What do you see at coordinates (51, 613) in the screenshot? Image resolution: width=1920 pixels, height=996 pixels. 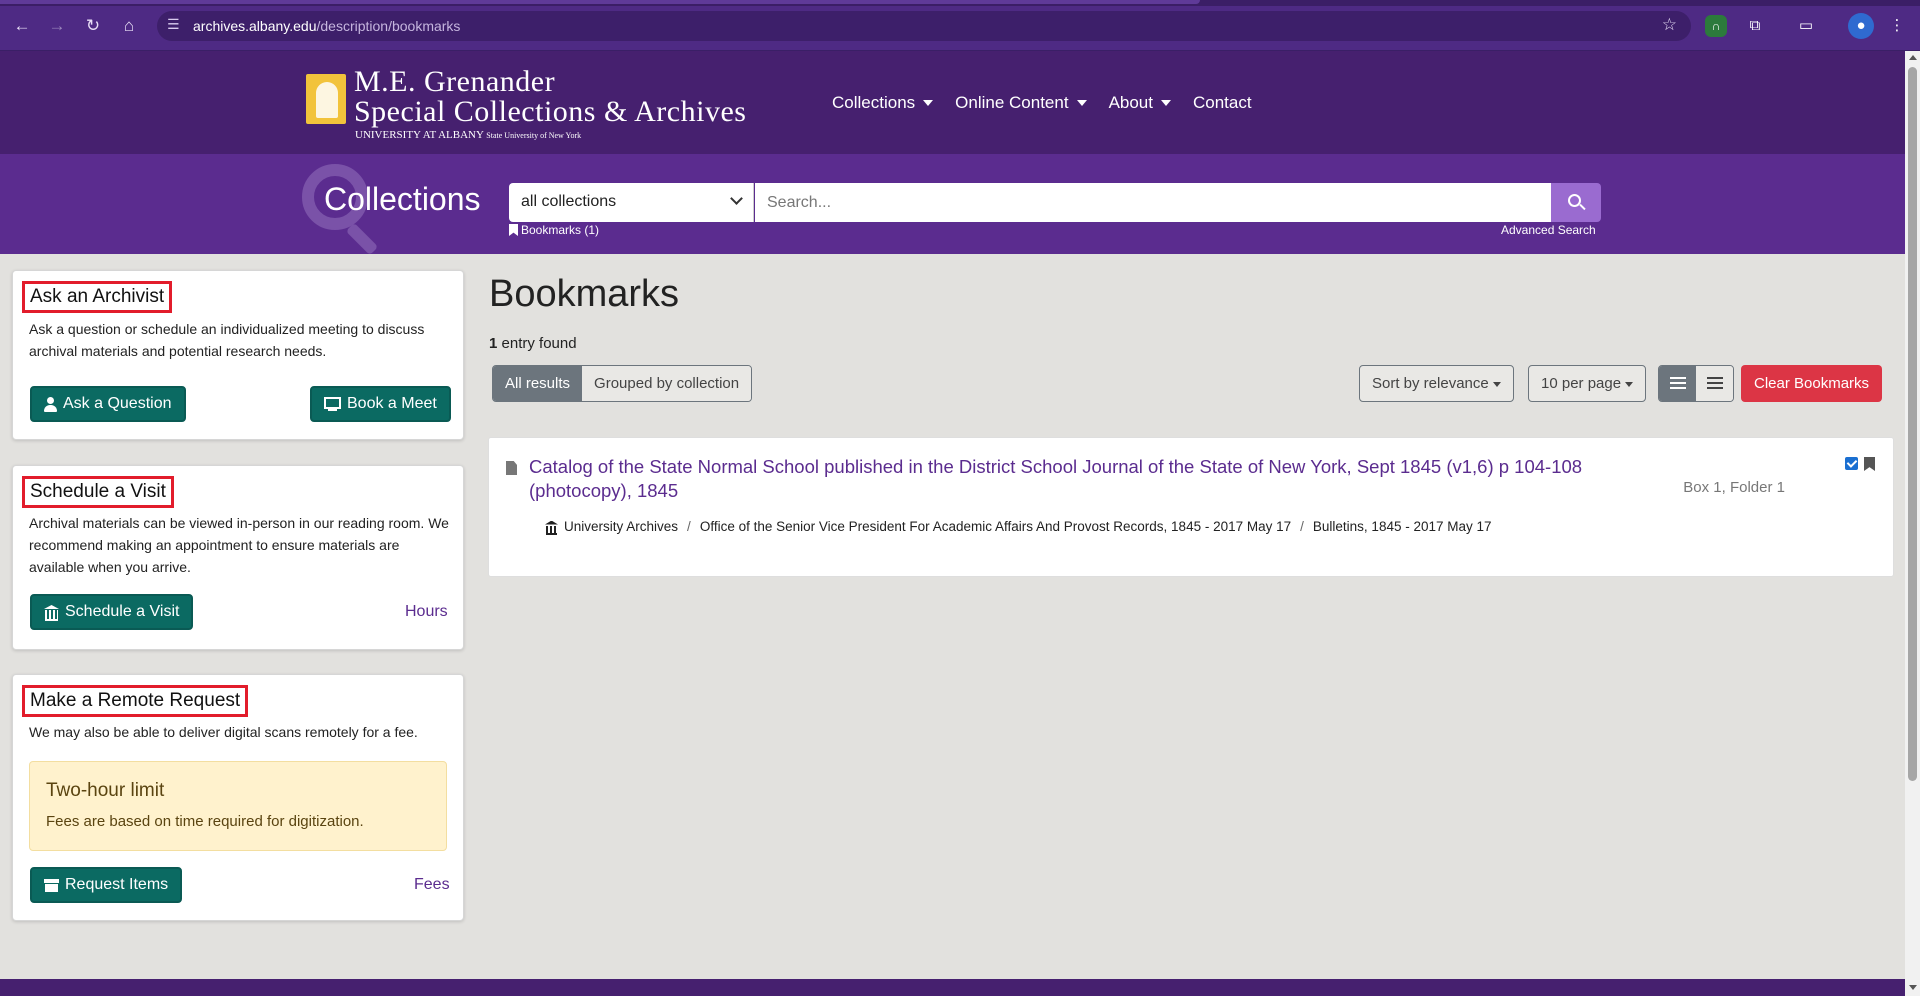 I see `institution-icon` at bounding box center [51, 613].